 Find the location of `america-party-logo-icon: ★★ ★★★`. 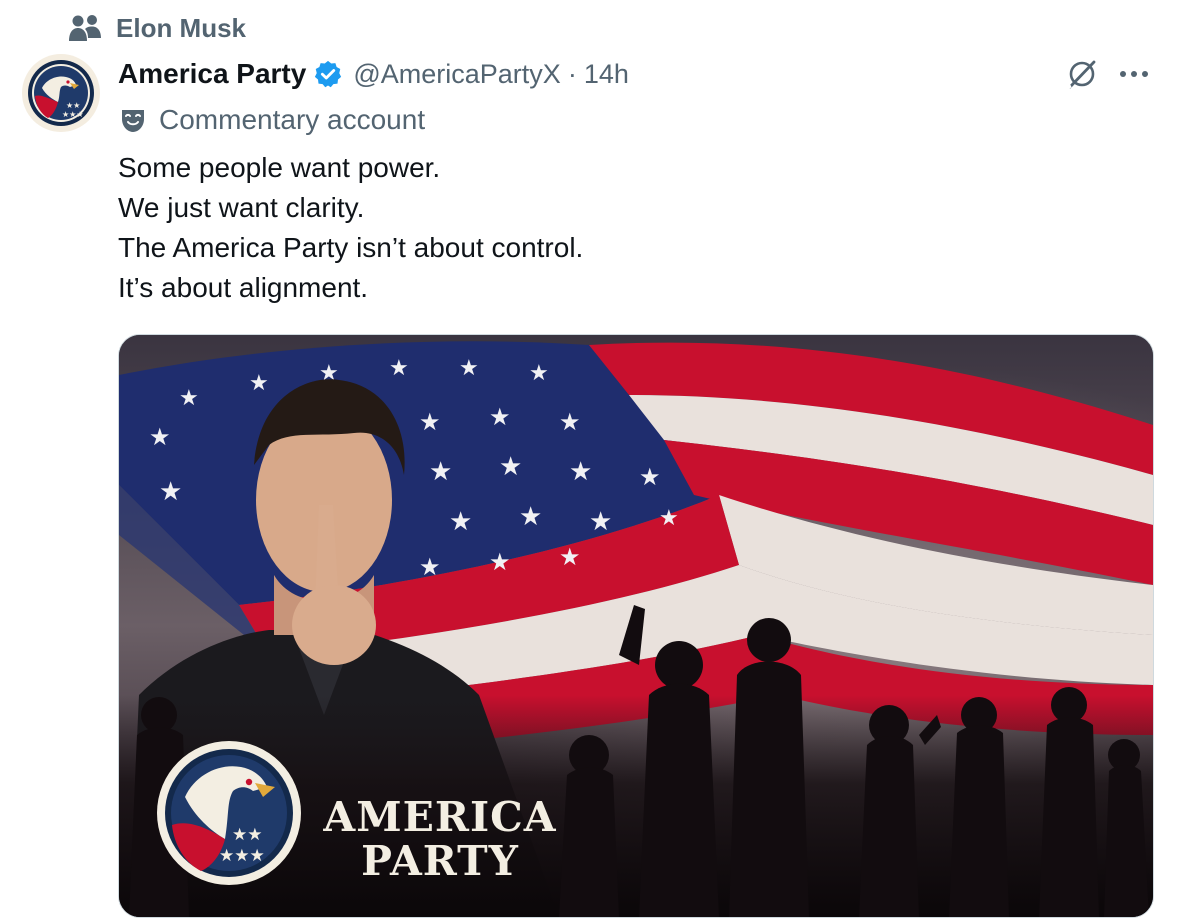

america-party-logo-icon: ★★ ★★★ is located at coordinates (61, 93).